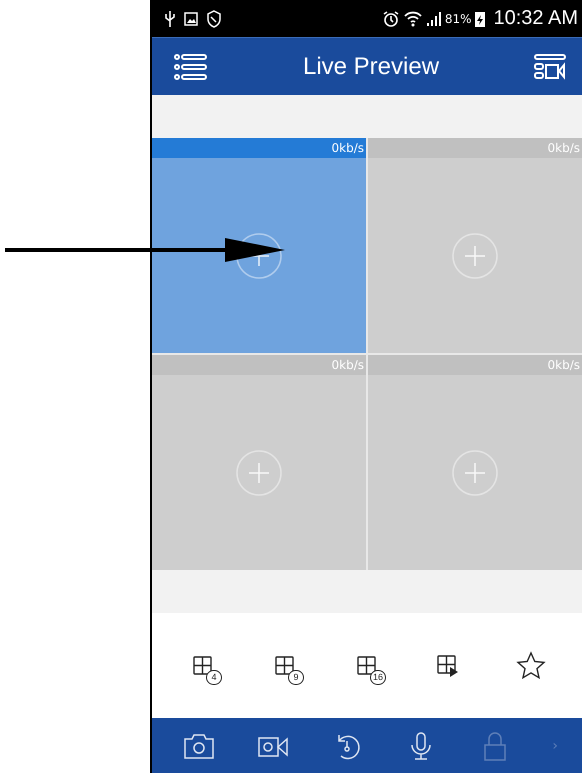  Describe the element at coordinates (480, 19) in the screenshot. I see `battery-icon` at that location.